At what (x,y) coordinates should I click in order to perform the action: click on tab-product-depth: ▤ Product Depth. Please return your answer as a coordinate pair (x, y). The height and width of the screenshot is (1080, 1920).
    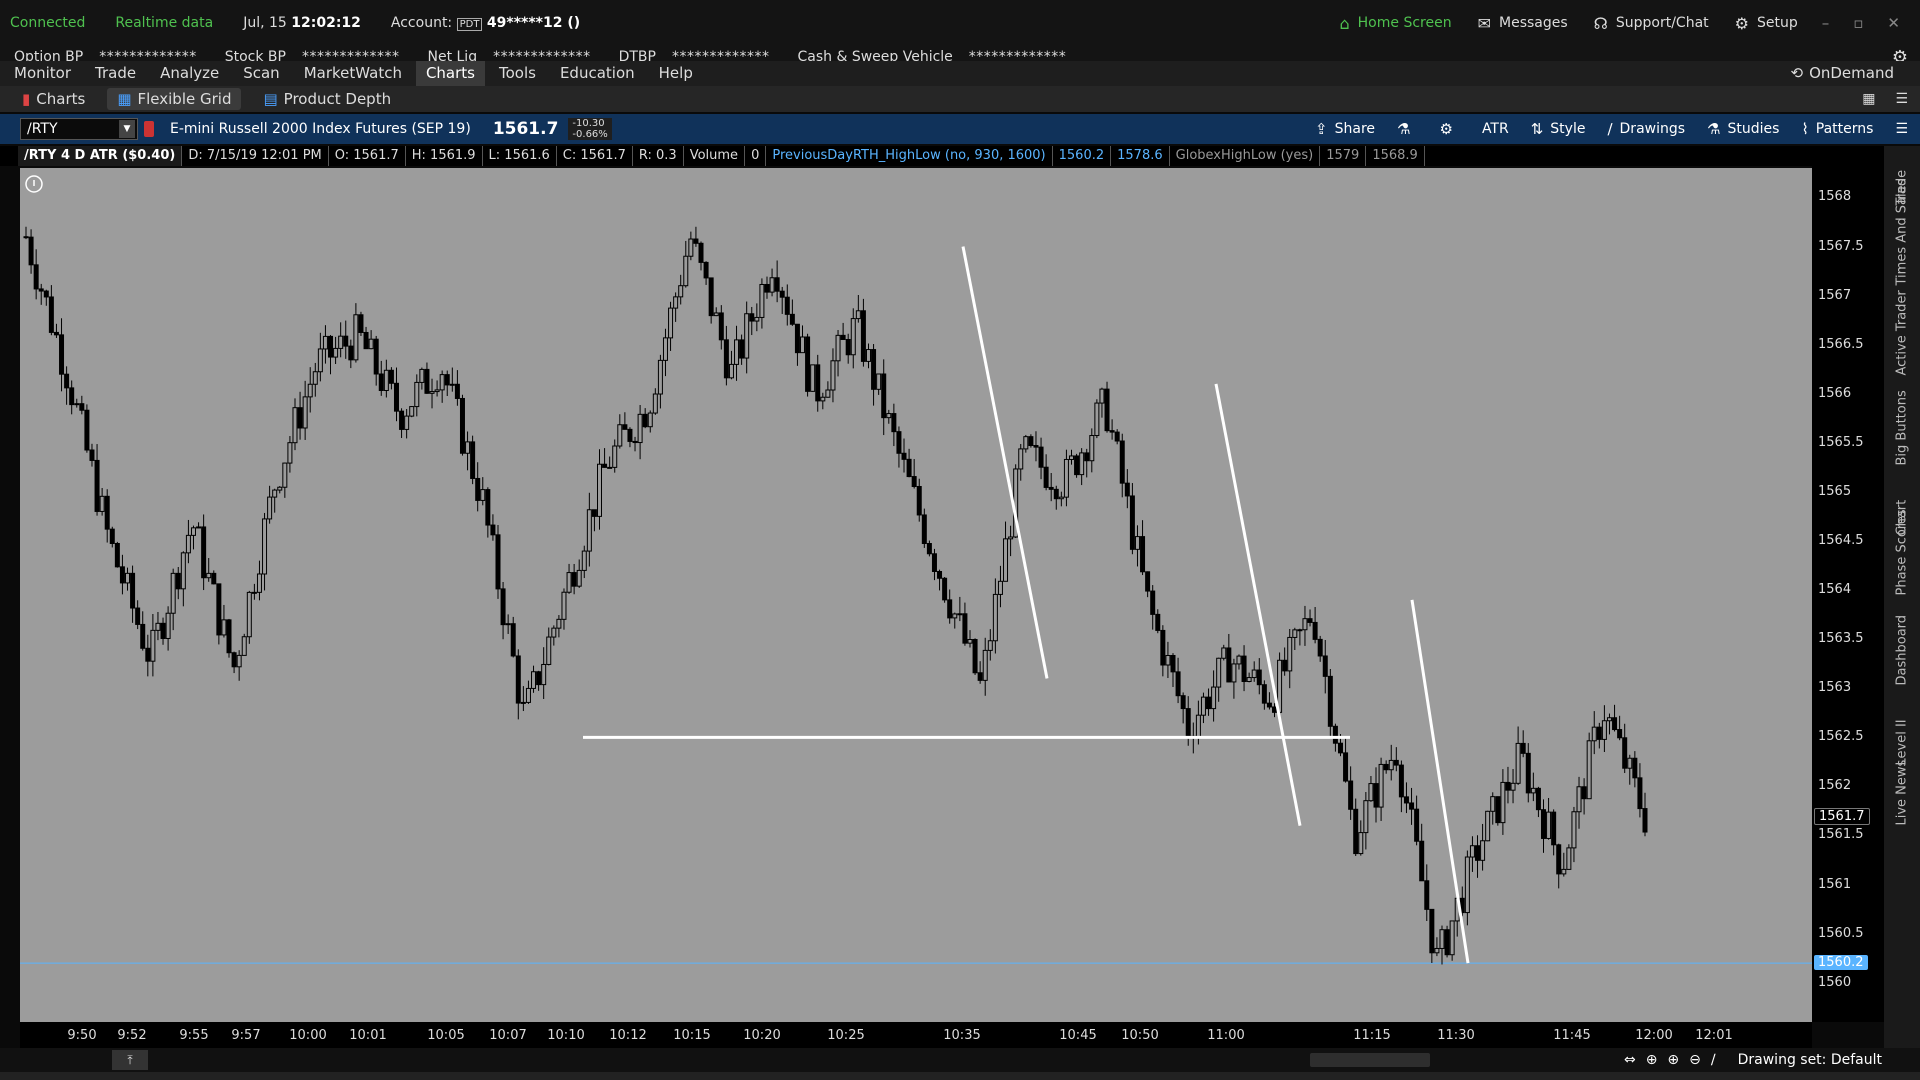
    Looking at the image, I should click on (327, 99).